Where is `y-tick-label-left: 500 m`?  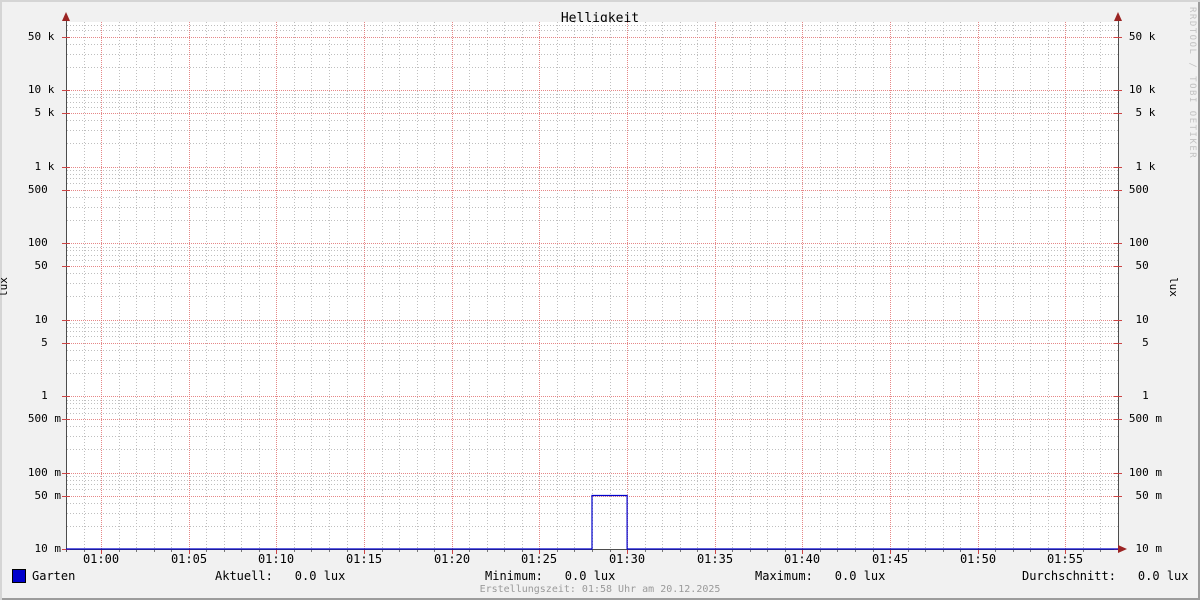
y-tick-label-left: 500 m is located at coordinates (44, 418).